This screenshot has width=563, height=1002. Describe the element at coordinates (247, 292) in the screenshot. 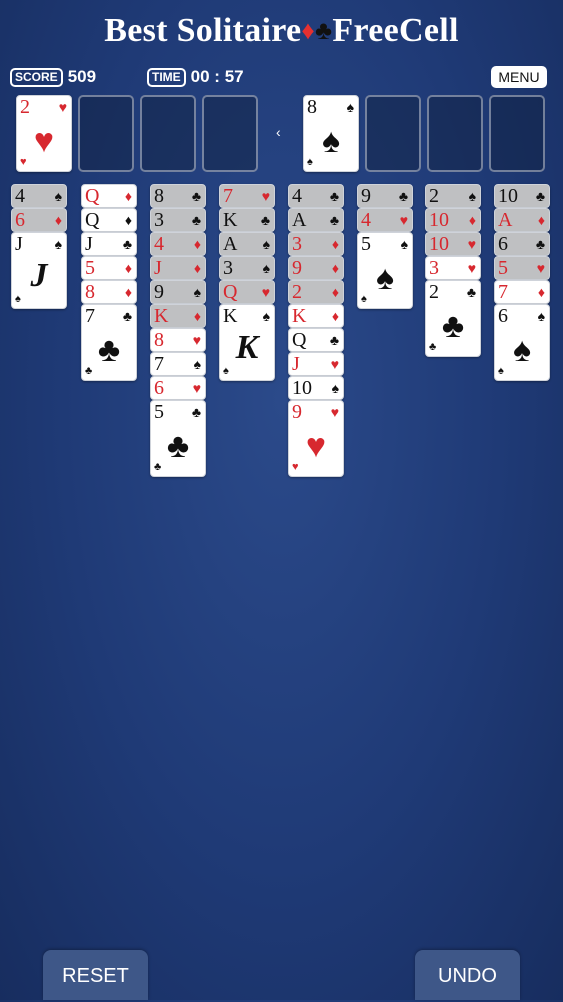

I see `playing-card: Q ♥` at that location.